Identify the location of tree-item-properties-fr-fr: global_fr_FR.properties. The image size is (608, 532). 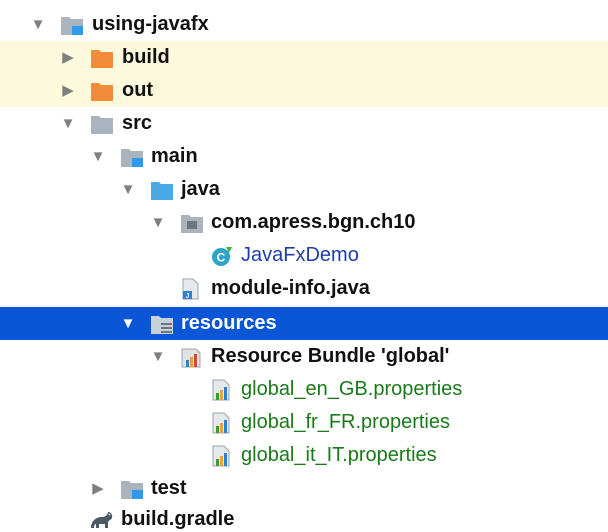
(304, 422).